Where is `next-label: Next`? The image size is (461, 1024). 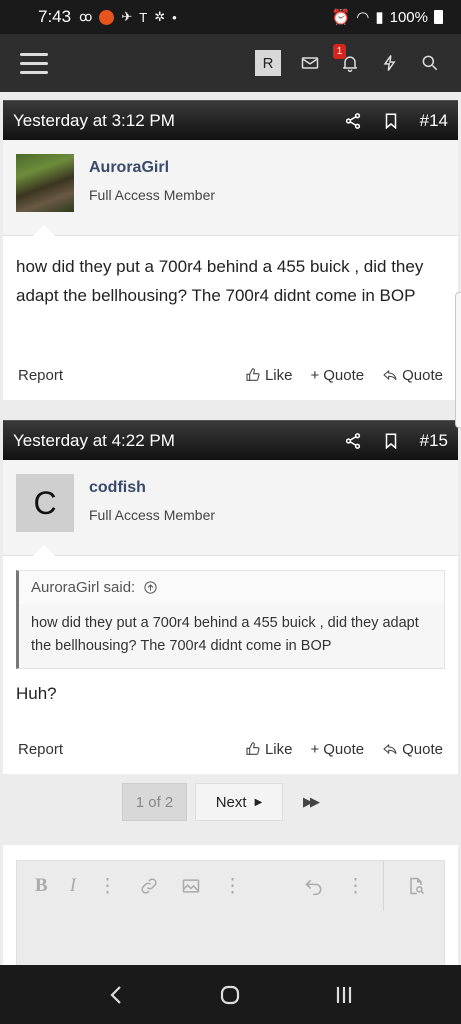
next-label: Next is located at coordinates (231, 802).